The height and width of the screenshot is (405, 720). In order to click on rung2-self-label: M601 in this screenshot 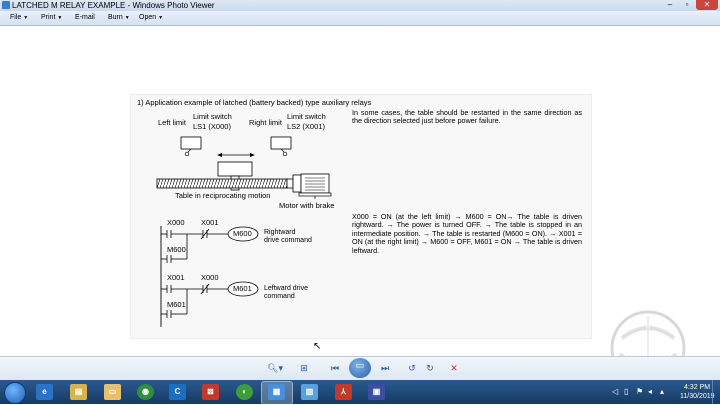, I will do `click(176, 304)`.